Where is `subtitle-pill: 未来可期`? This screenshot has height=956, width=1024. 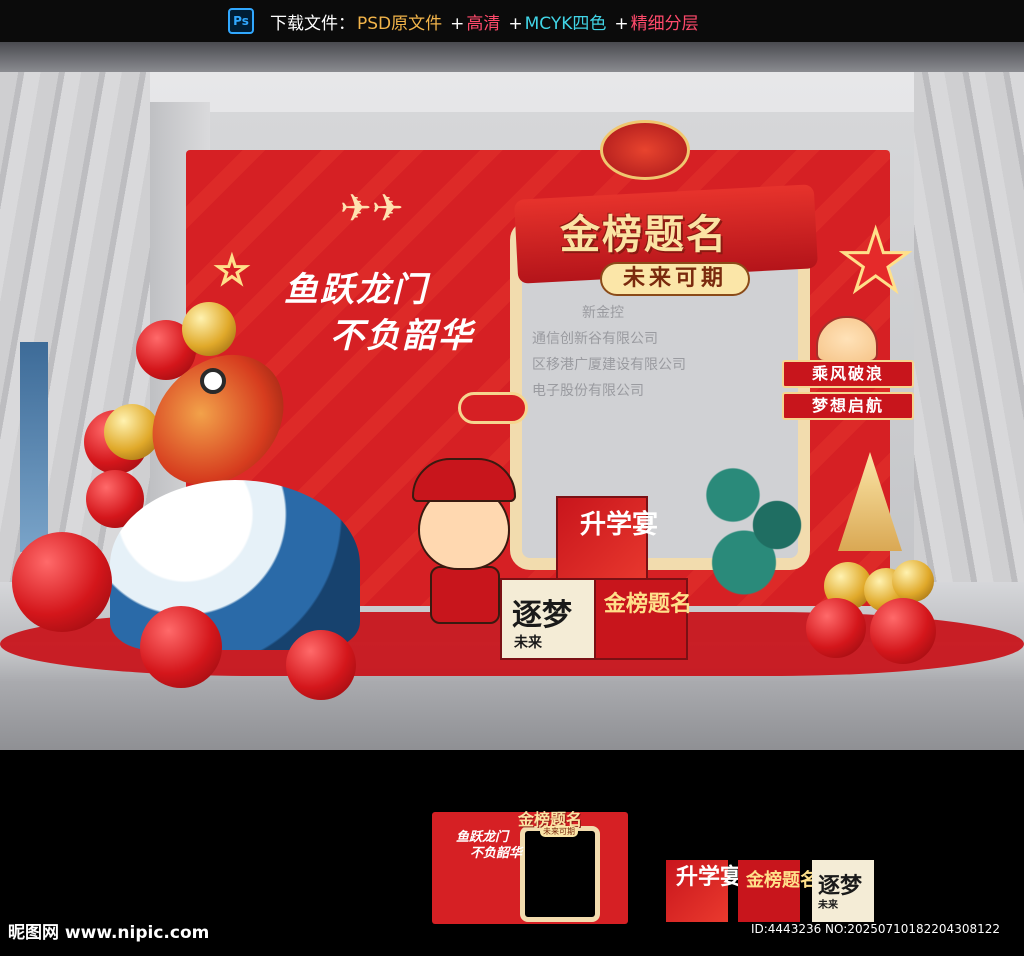 subtitle-pill: 未来可期 is located at coordinates (675, 279).